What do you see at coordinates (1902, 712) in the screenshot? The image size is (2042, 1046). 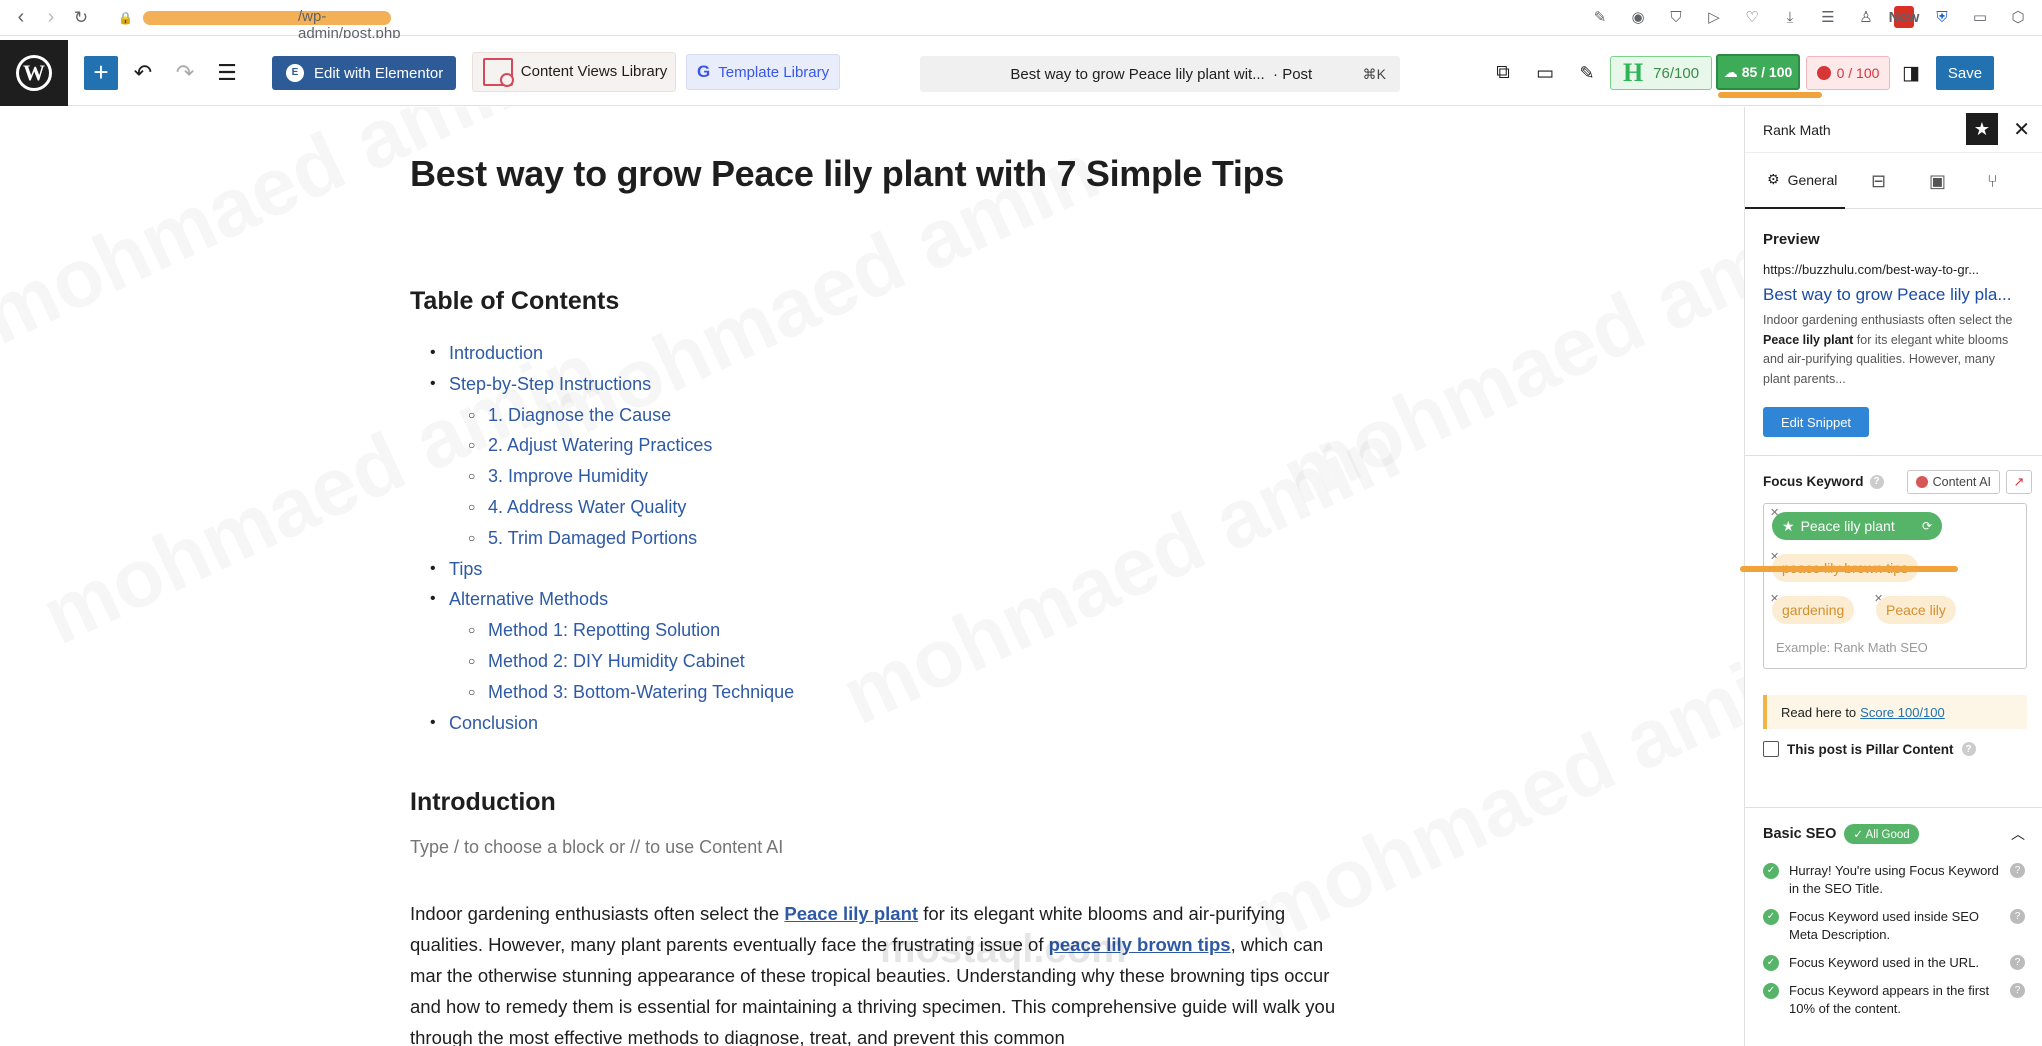 I see `score-link: Score 100/100` at bounding box center [1902, 712].